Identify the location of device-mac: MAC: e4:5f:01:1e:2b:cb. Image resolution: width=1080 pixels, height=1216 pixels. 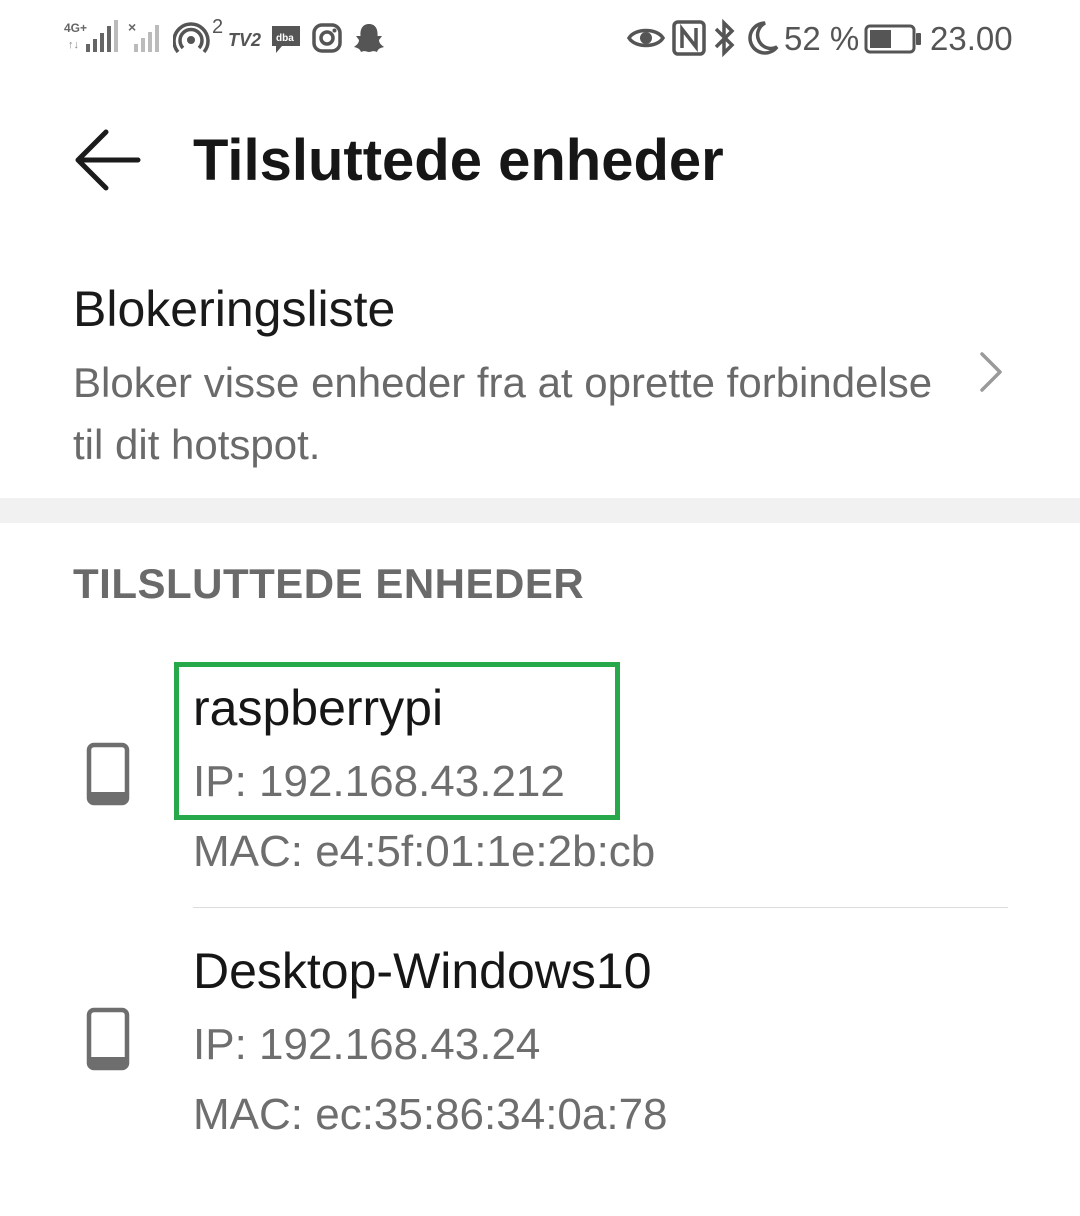
(424, 851).